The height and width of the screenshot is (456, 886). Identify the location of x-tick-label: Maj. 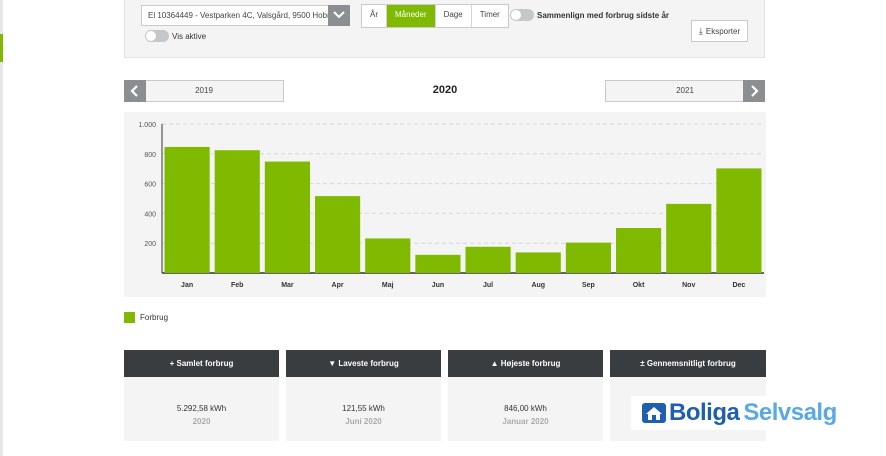
(388, 285).